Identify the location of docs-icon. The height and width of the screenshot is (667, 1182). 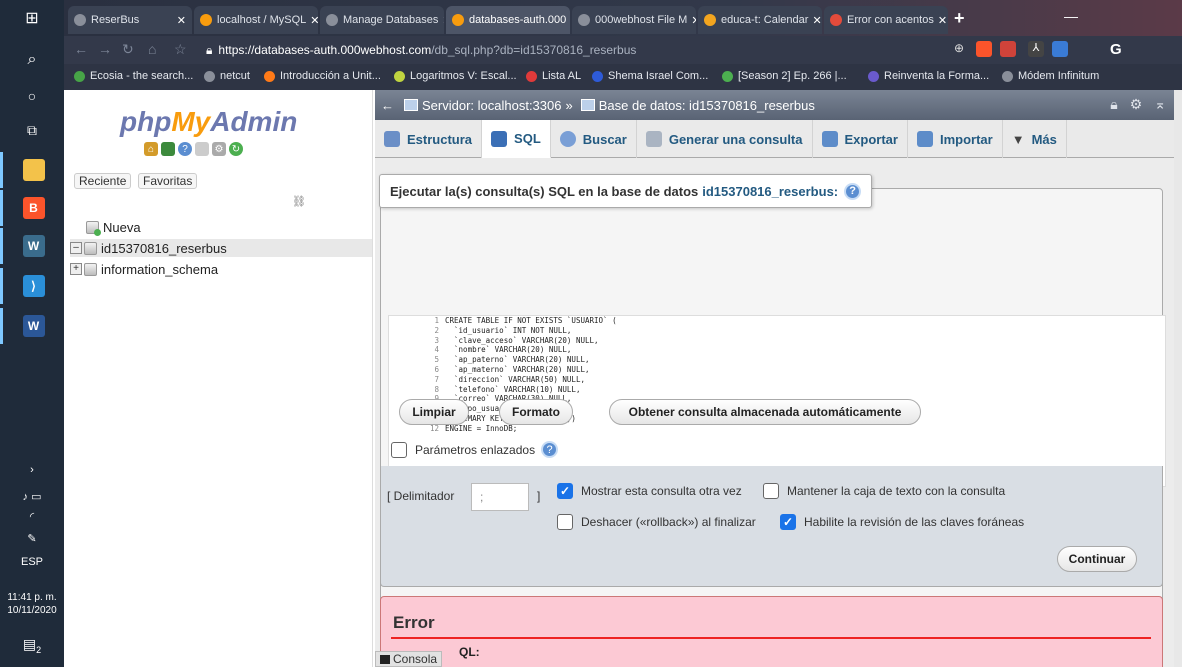
(202, 149).